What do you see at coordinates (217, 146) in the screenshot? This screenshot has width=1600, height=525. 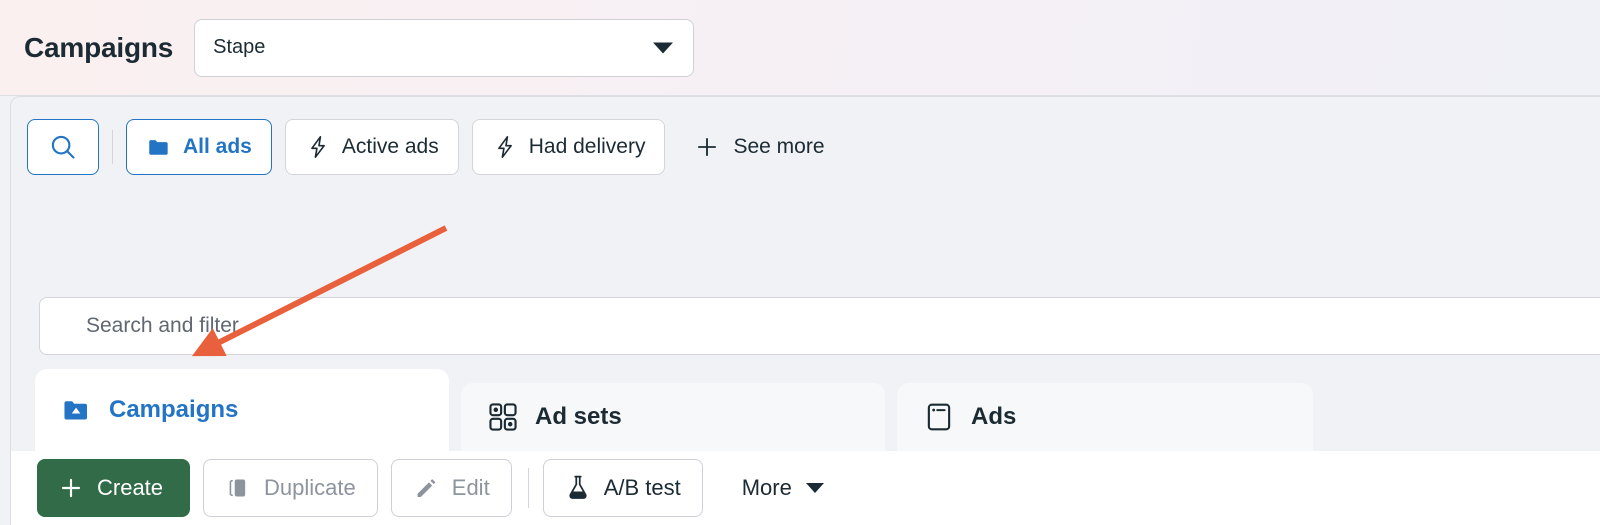 I see `filter-chip-label: All ads` at bounding box center [217, 146].